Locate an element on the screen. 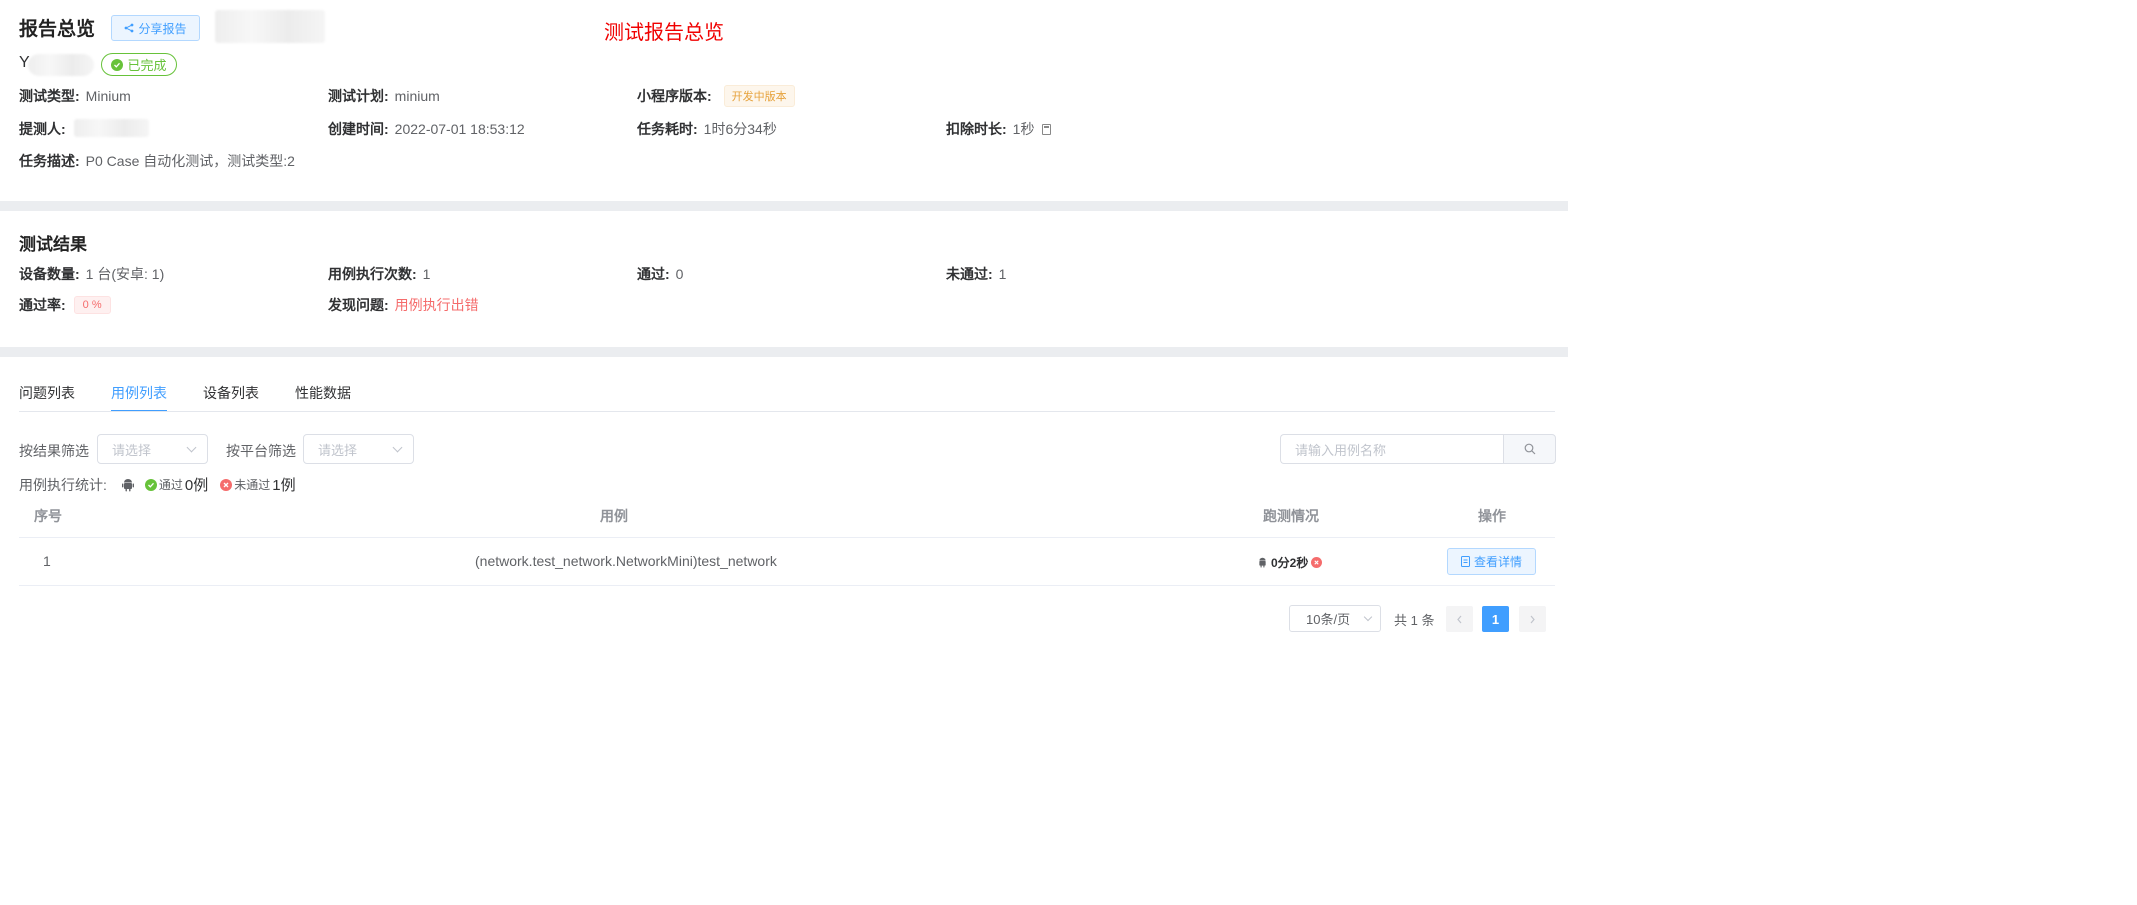 This screenshot has height=905, width=2137. passed-count: 通过: 0 is located at coordinates (660, 274).